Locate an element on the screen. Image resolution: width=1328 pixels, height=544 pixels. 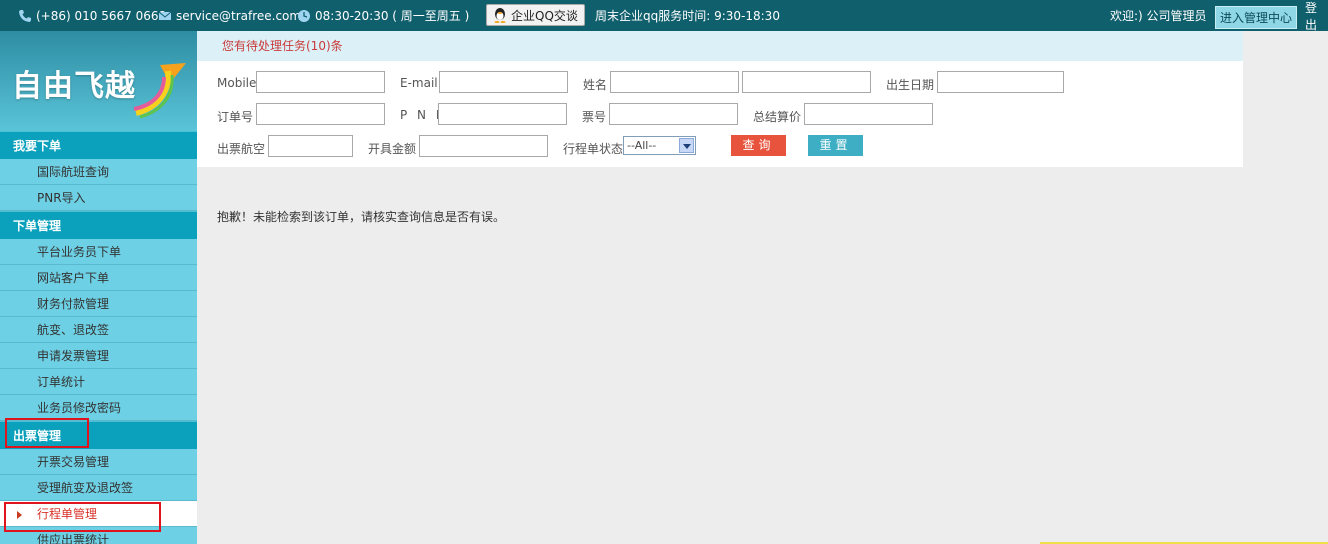
total-price-input is located at coordinates (868, 114).